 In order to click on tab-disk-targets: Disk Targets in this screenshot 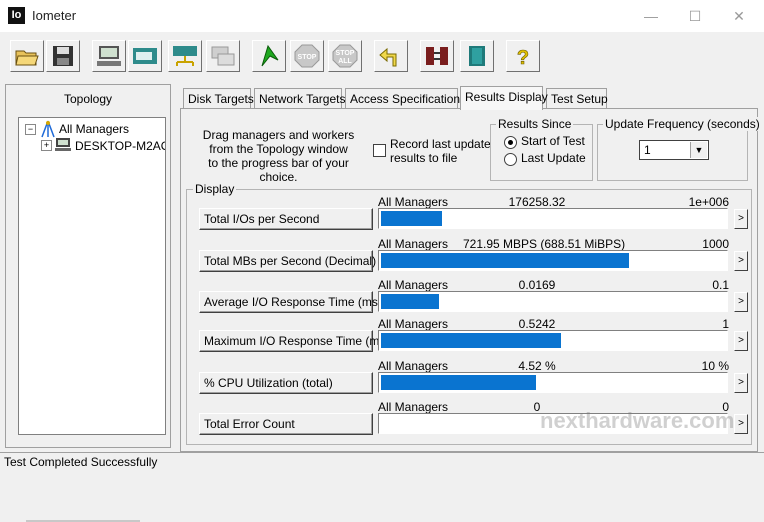, I will do `click(218, 98)`.